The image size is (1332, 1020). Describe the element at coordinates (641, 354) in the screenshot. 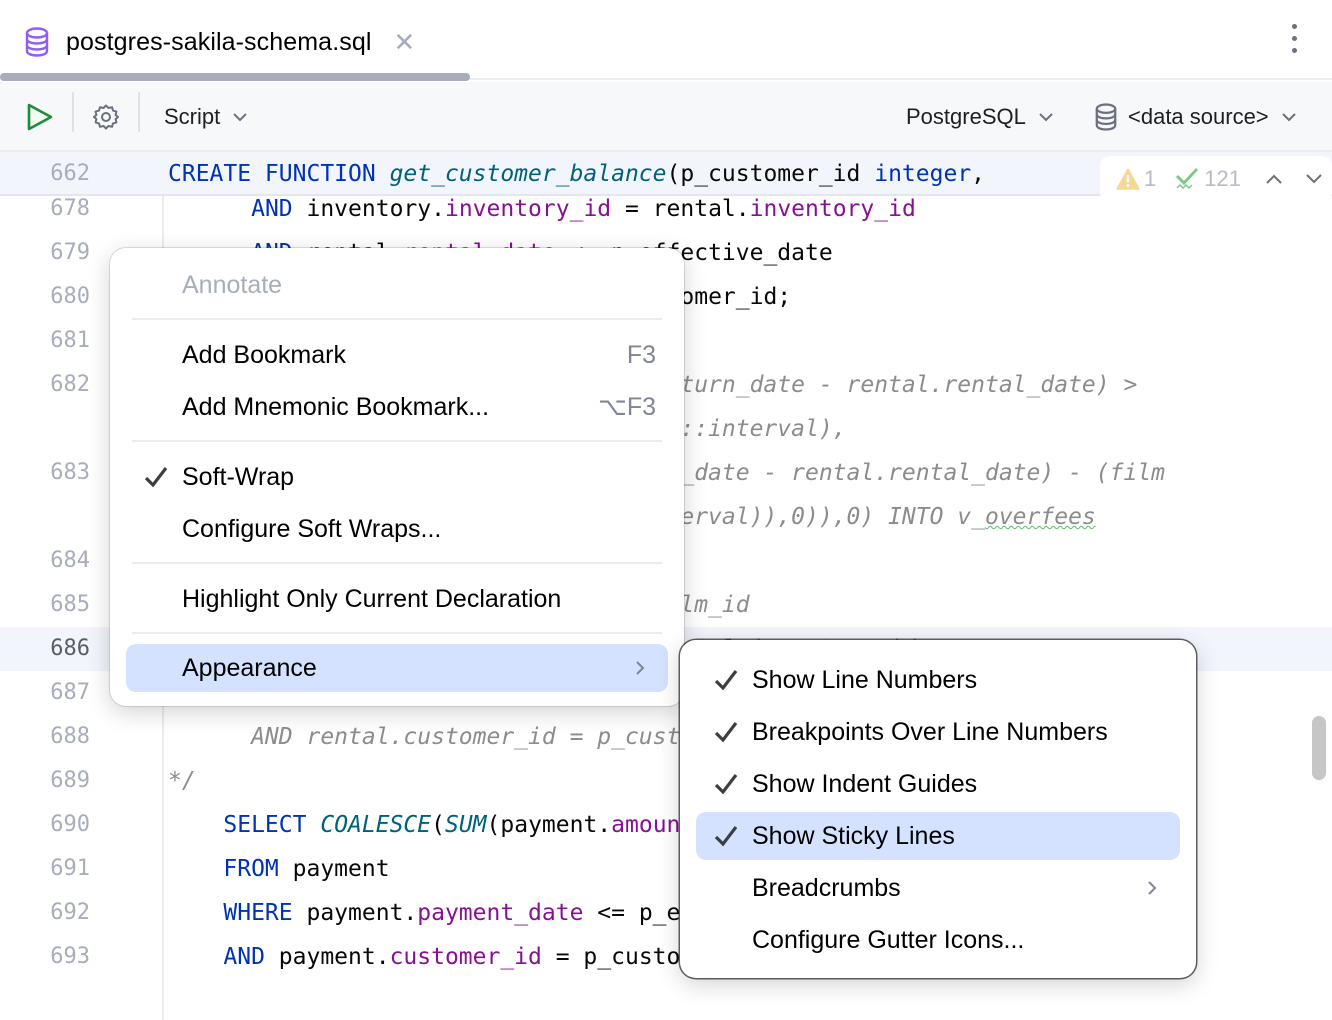

I see `shortcut-label: F3` at that location.